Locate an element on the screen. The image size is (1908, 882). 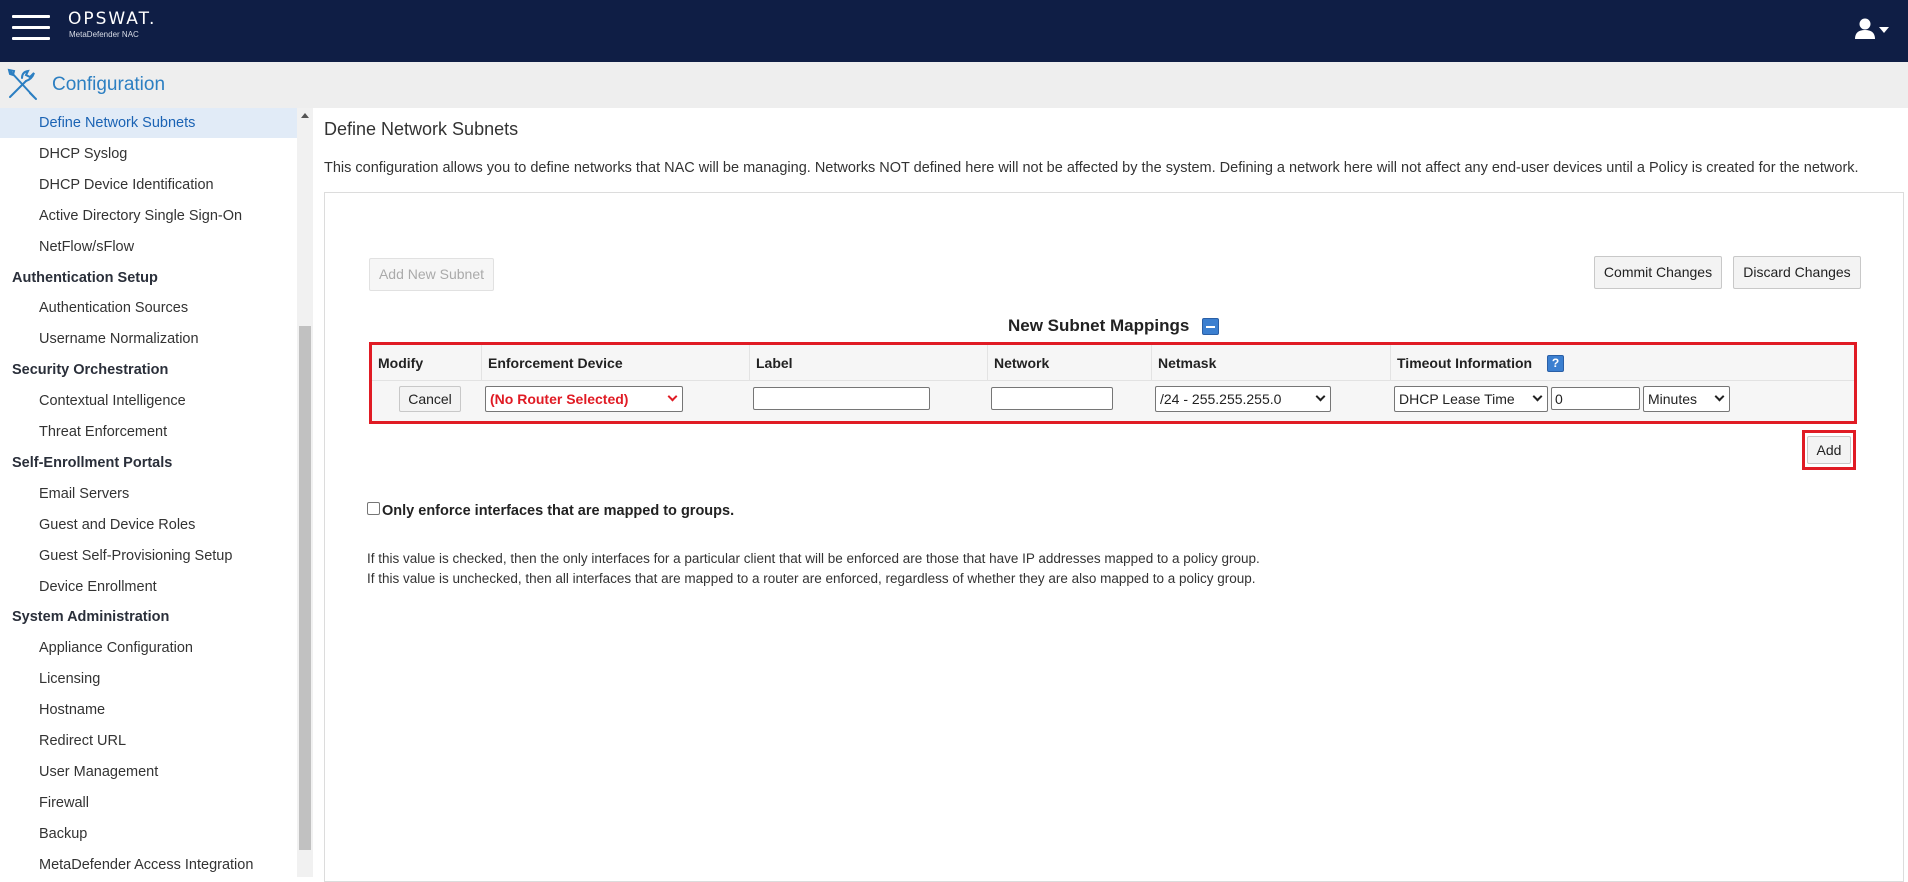
timeout-type-select: DHCP Lease Time is located at coordinates (1471, 399).